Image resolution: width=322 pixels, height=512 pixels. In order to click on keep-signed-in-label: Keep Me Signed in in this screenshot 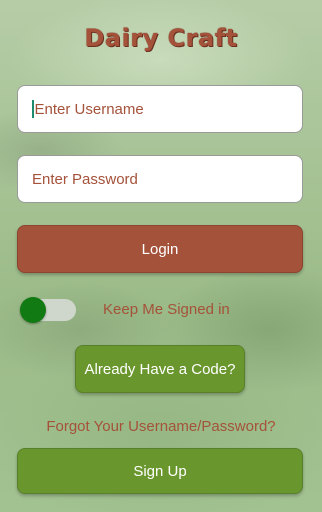, I will do `click(166, 309)`.